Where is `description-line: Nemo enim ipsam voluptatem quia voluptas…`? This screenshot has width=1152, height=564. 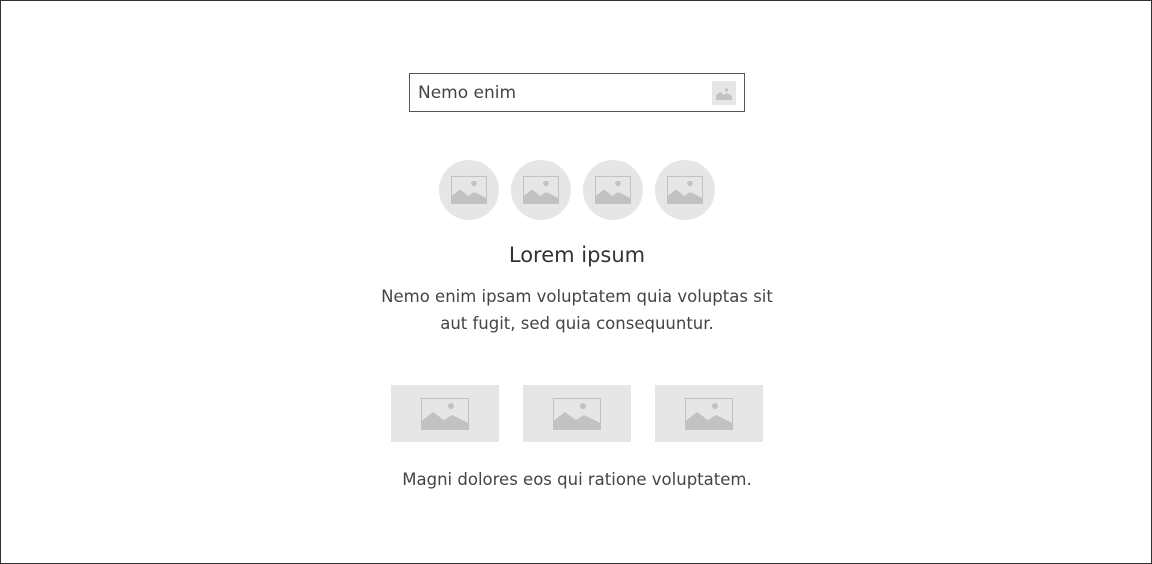
description-line: Nemo enim ipsam voluptatem quia voluptas… is located at coordinates (577, 296).